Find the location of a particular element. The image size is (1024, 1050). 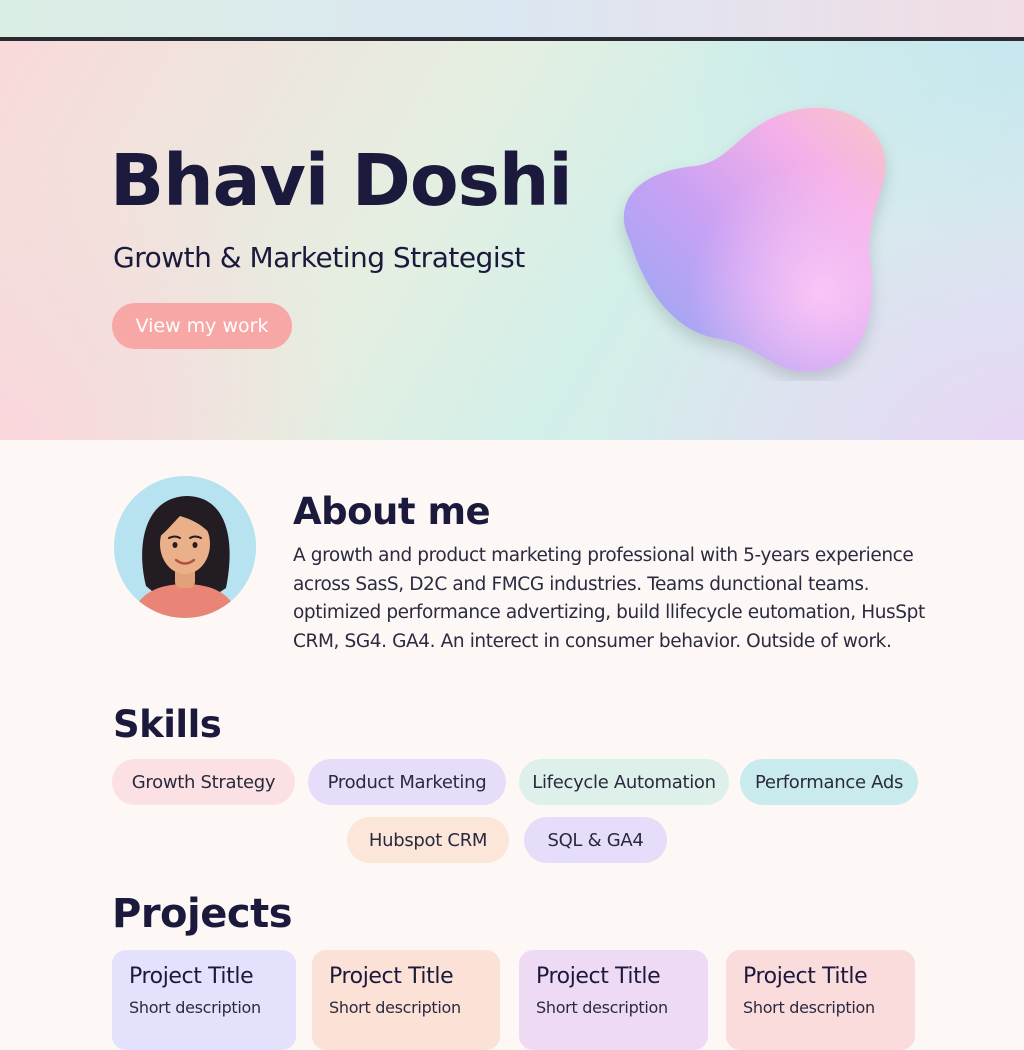

skill-chip-performance-ads: Performance Ads is located at coordinates (829, 782).